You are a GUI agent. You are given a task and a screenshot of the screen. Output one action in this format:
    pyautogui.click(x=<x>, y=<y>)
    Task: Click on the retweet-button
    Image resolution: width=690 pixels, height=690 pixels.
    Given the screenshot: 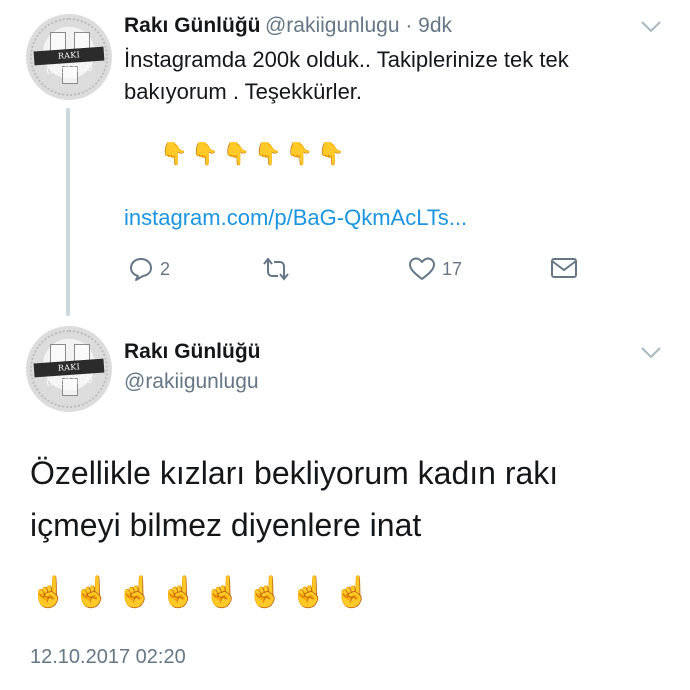 What is the action you would take?
    pyautogui.click(x=276, y=269)
    